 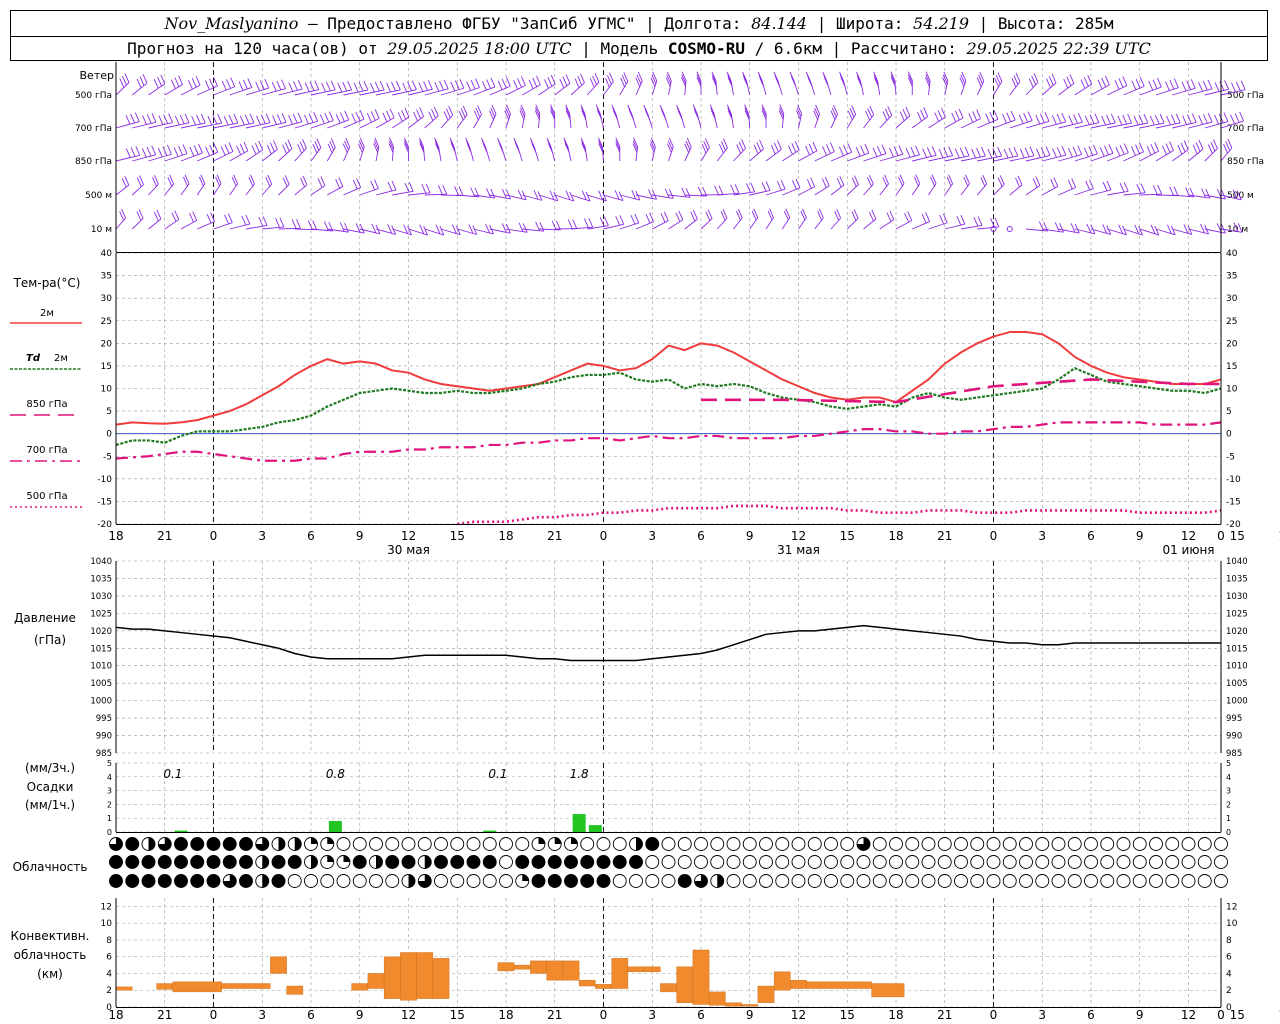 I want to click on conv-bar, so click(x=733, y=1004).